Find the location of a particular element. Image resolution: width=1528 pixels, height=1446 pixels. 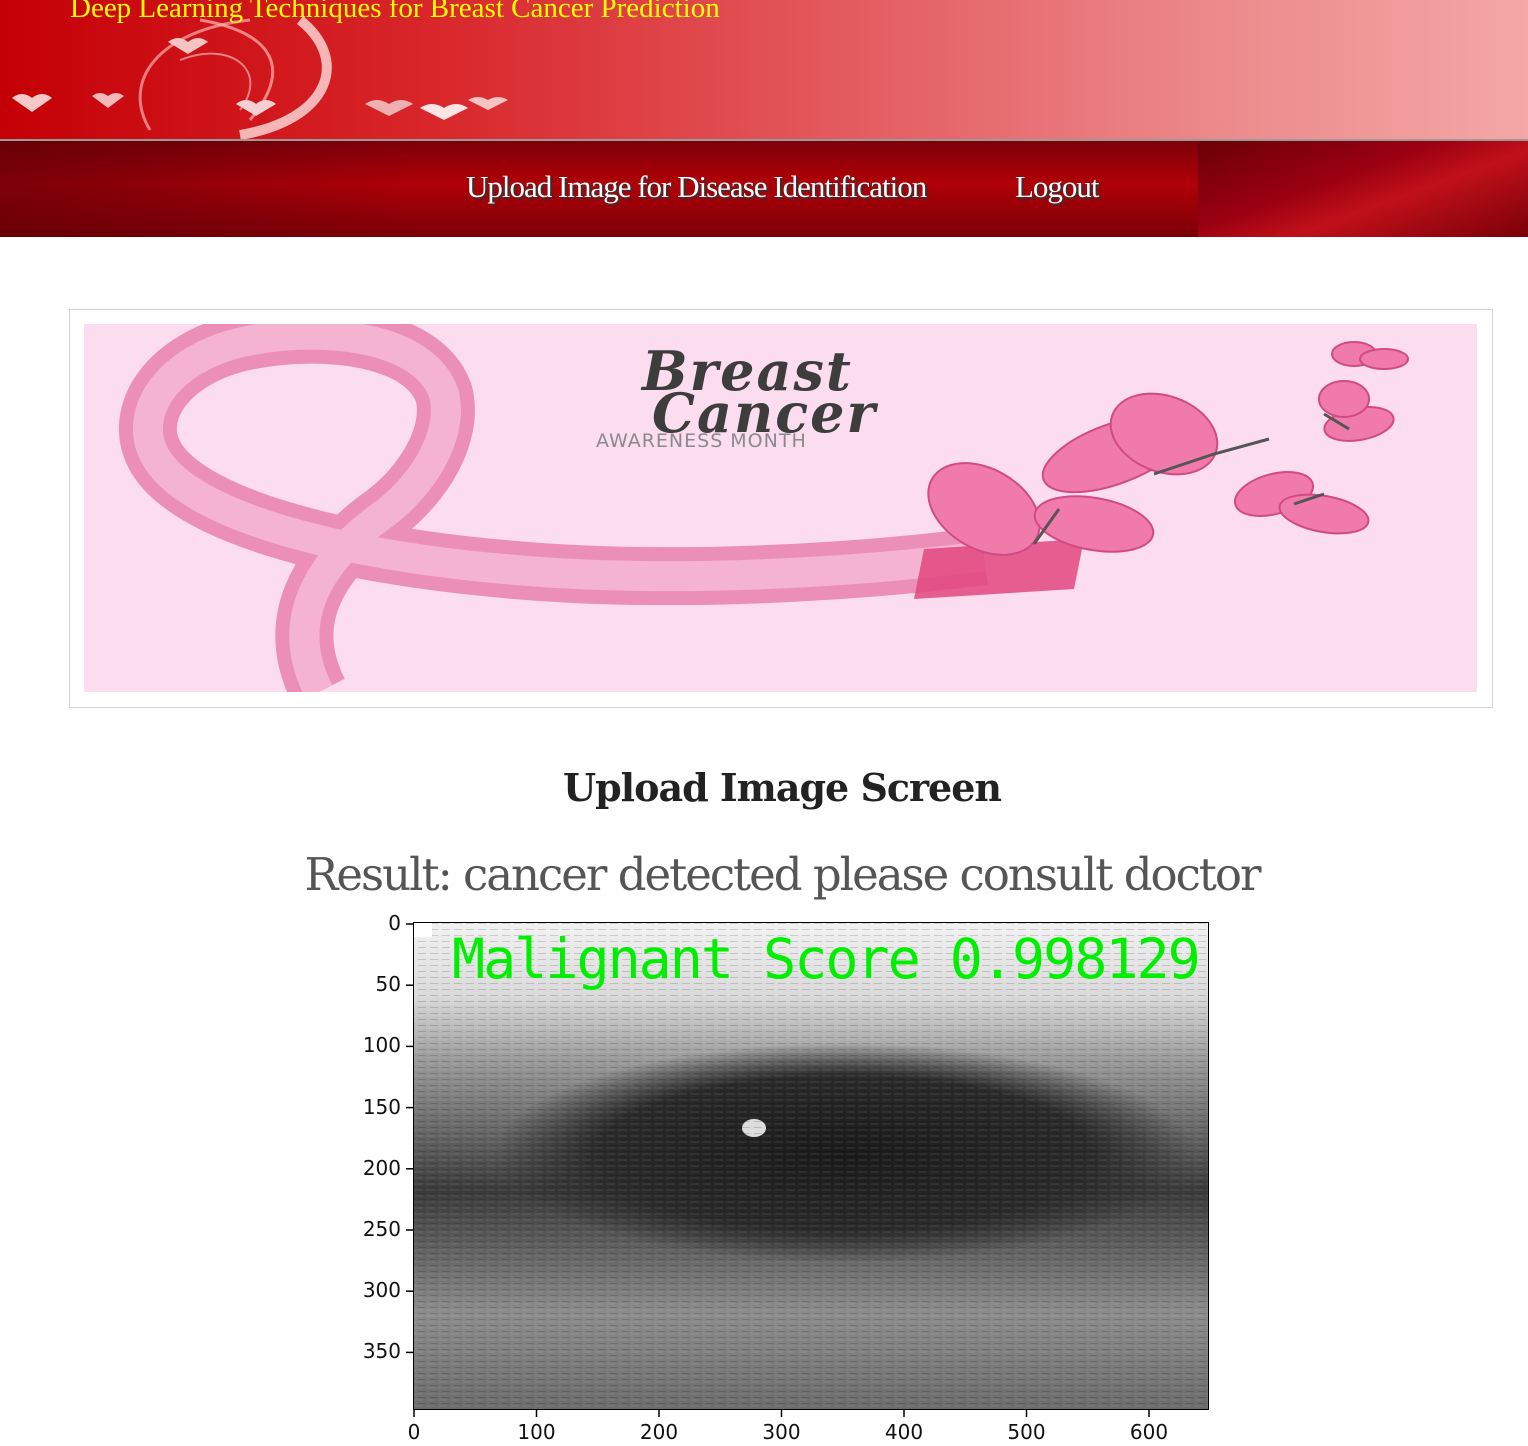

butterfly-large is located at coordinates (1168, 448).